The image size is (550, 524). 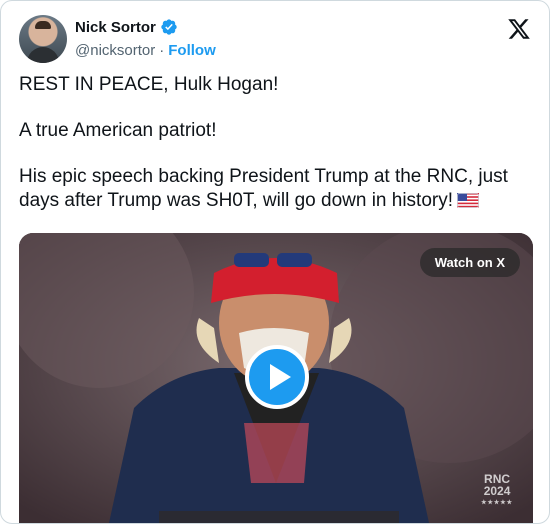 I want to click on us-flag-icon, so click(x=468, y=200).